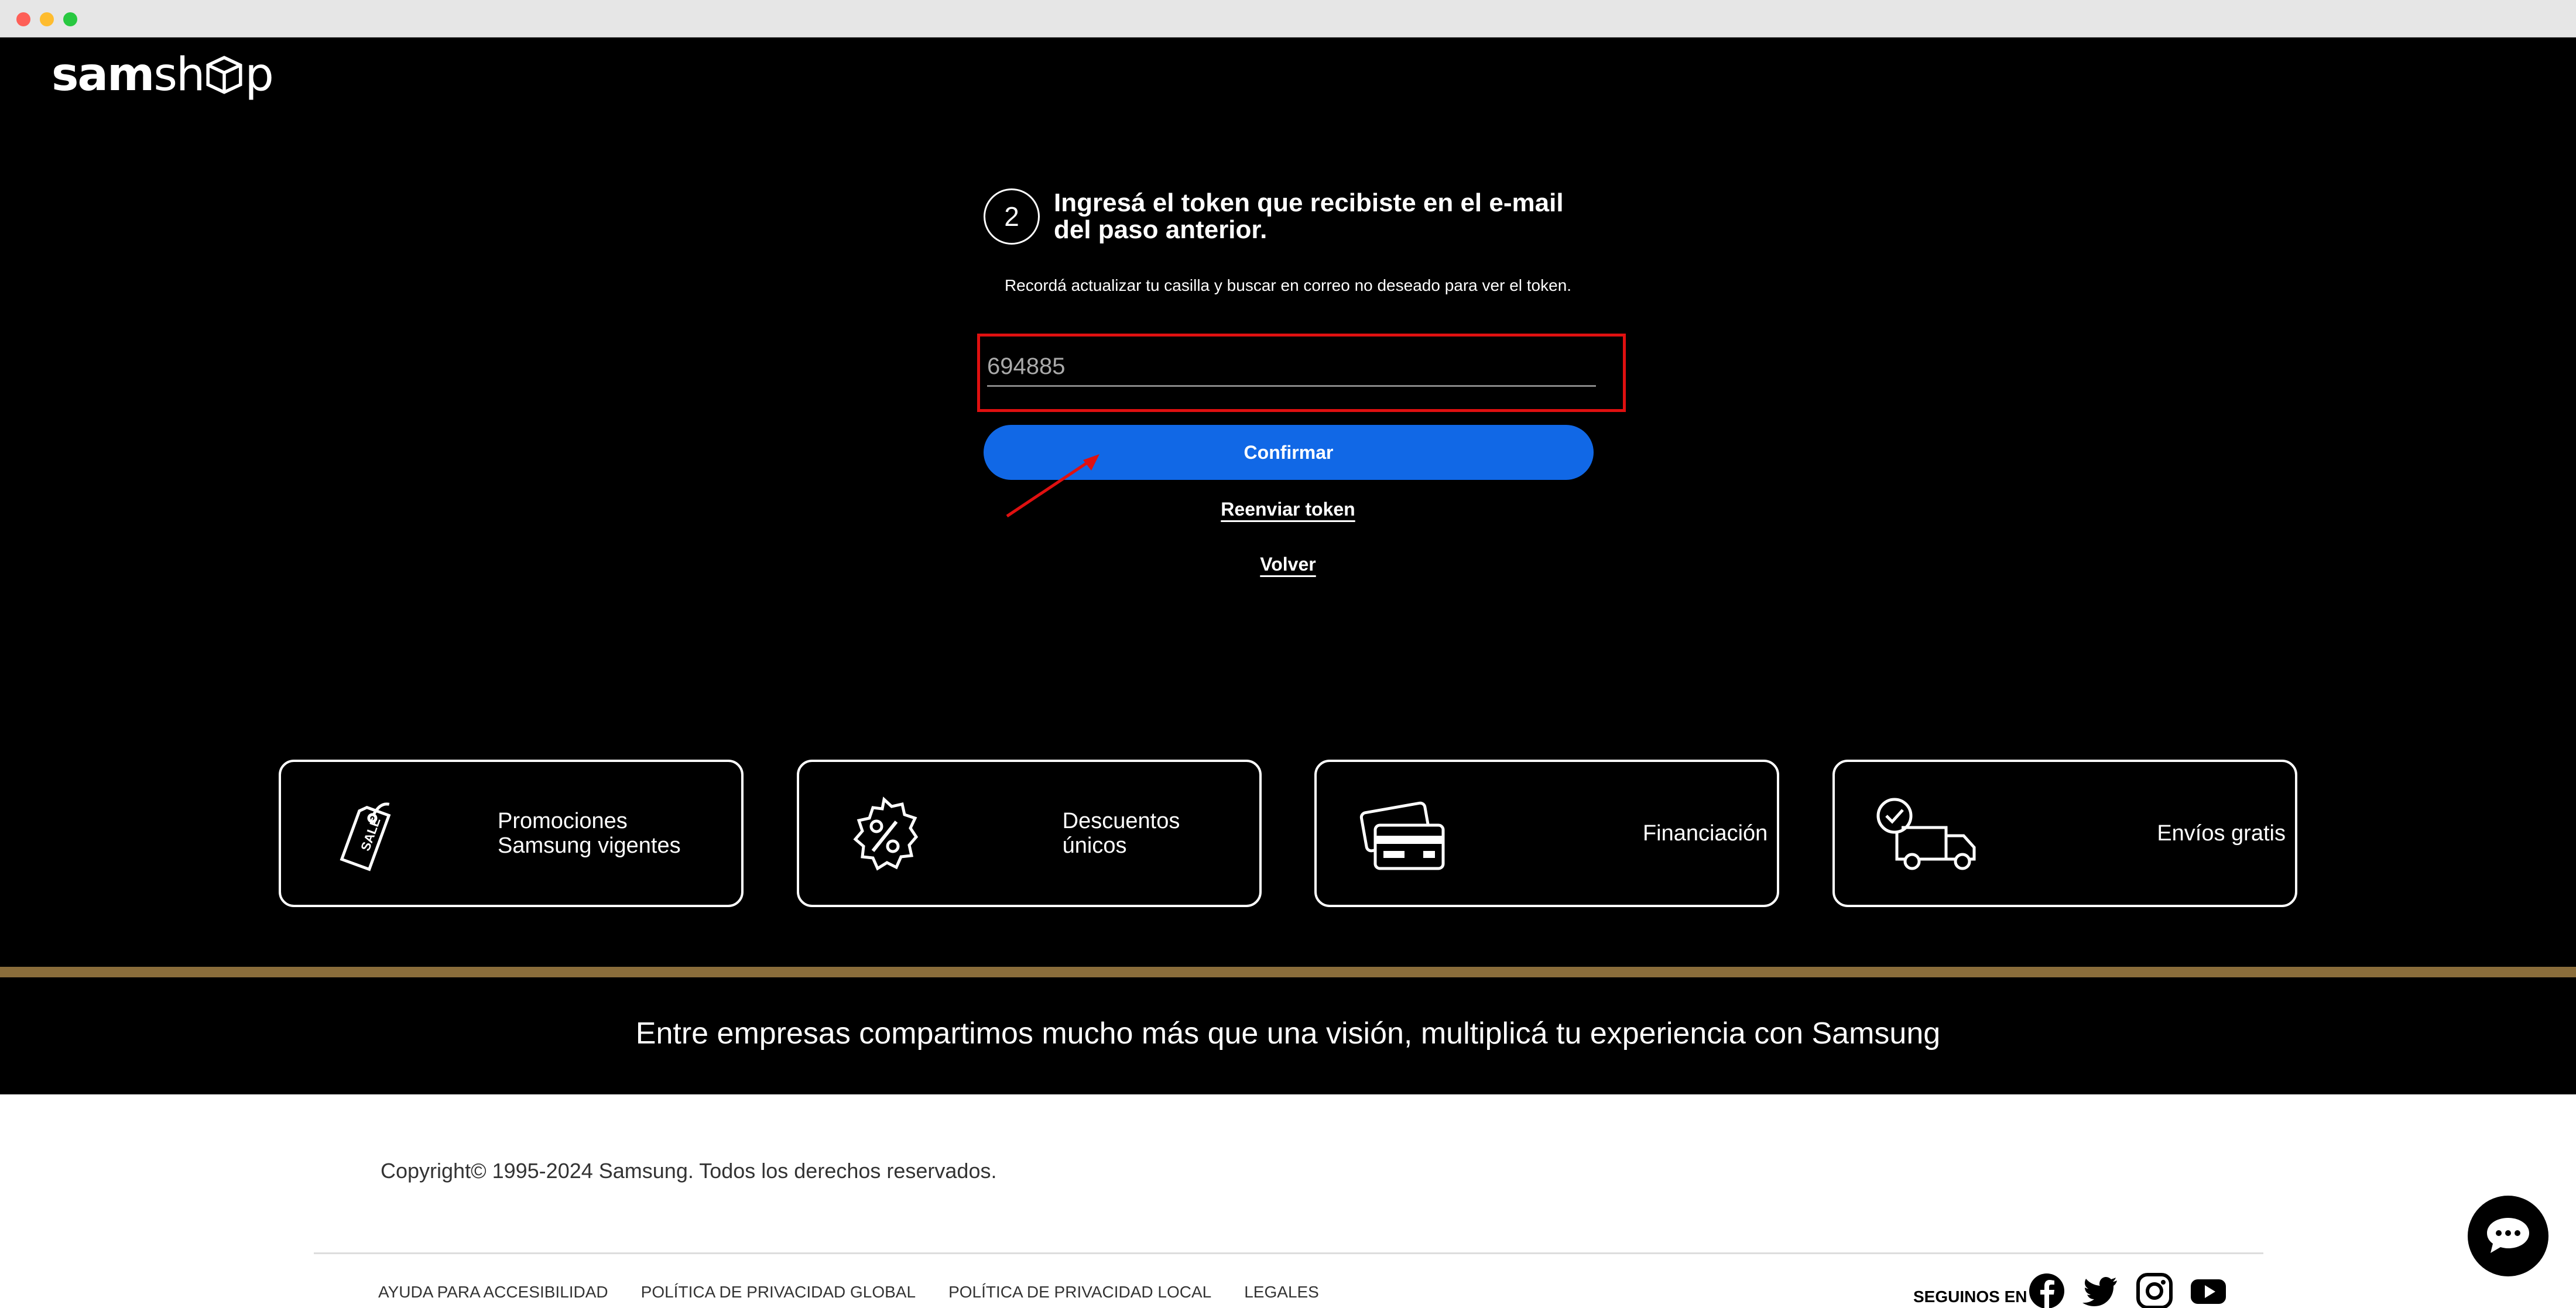 The height and width of the screenshot is (1308, 2576). I want to click on back-link: Volver, so click(1288, 564).